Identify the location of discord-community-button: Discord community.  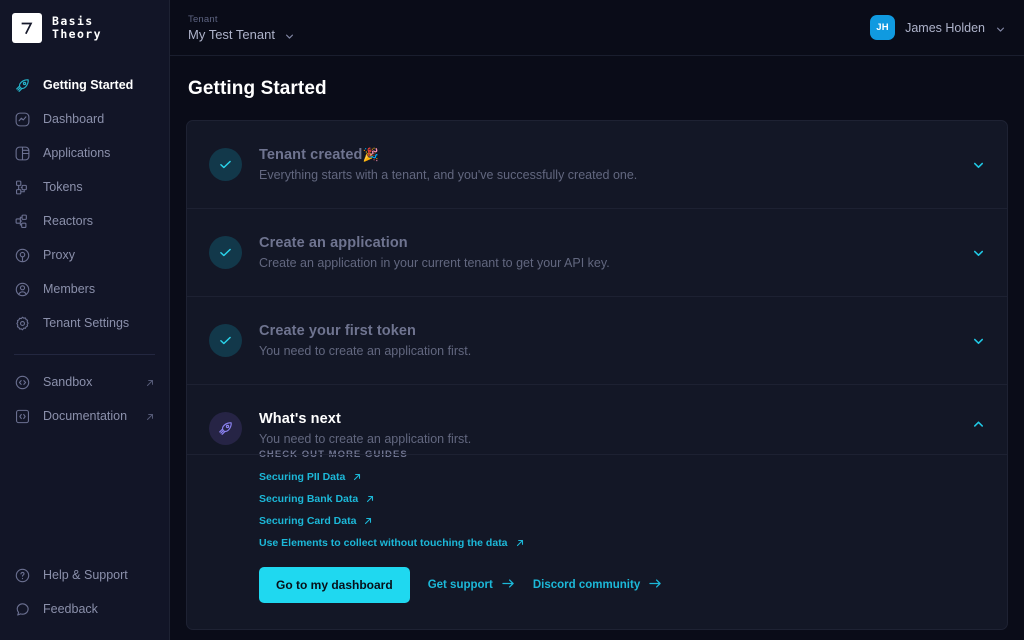
(597, 585).